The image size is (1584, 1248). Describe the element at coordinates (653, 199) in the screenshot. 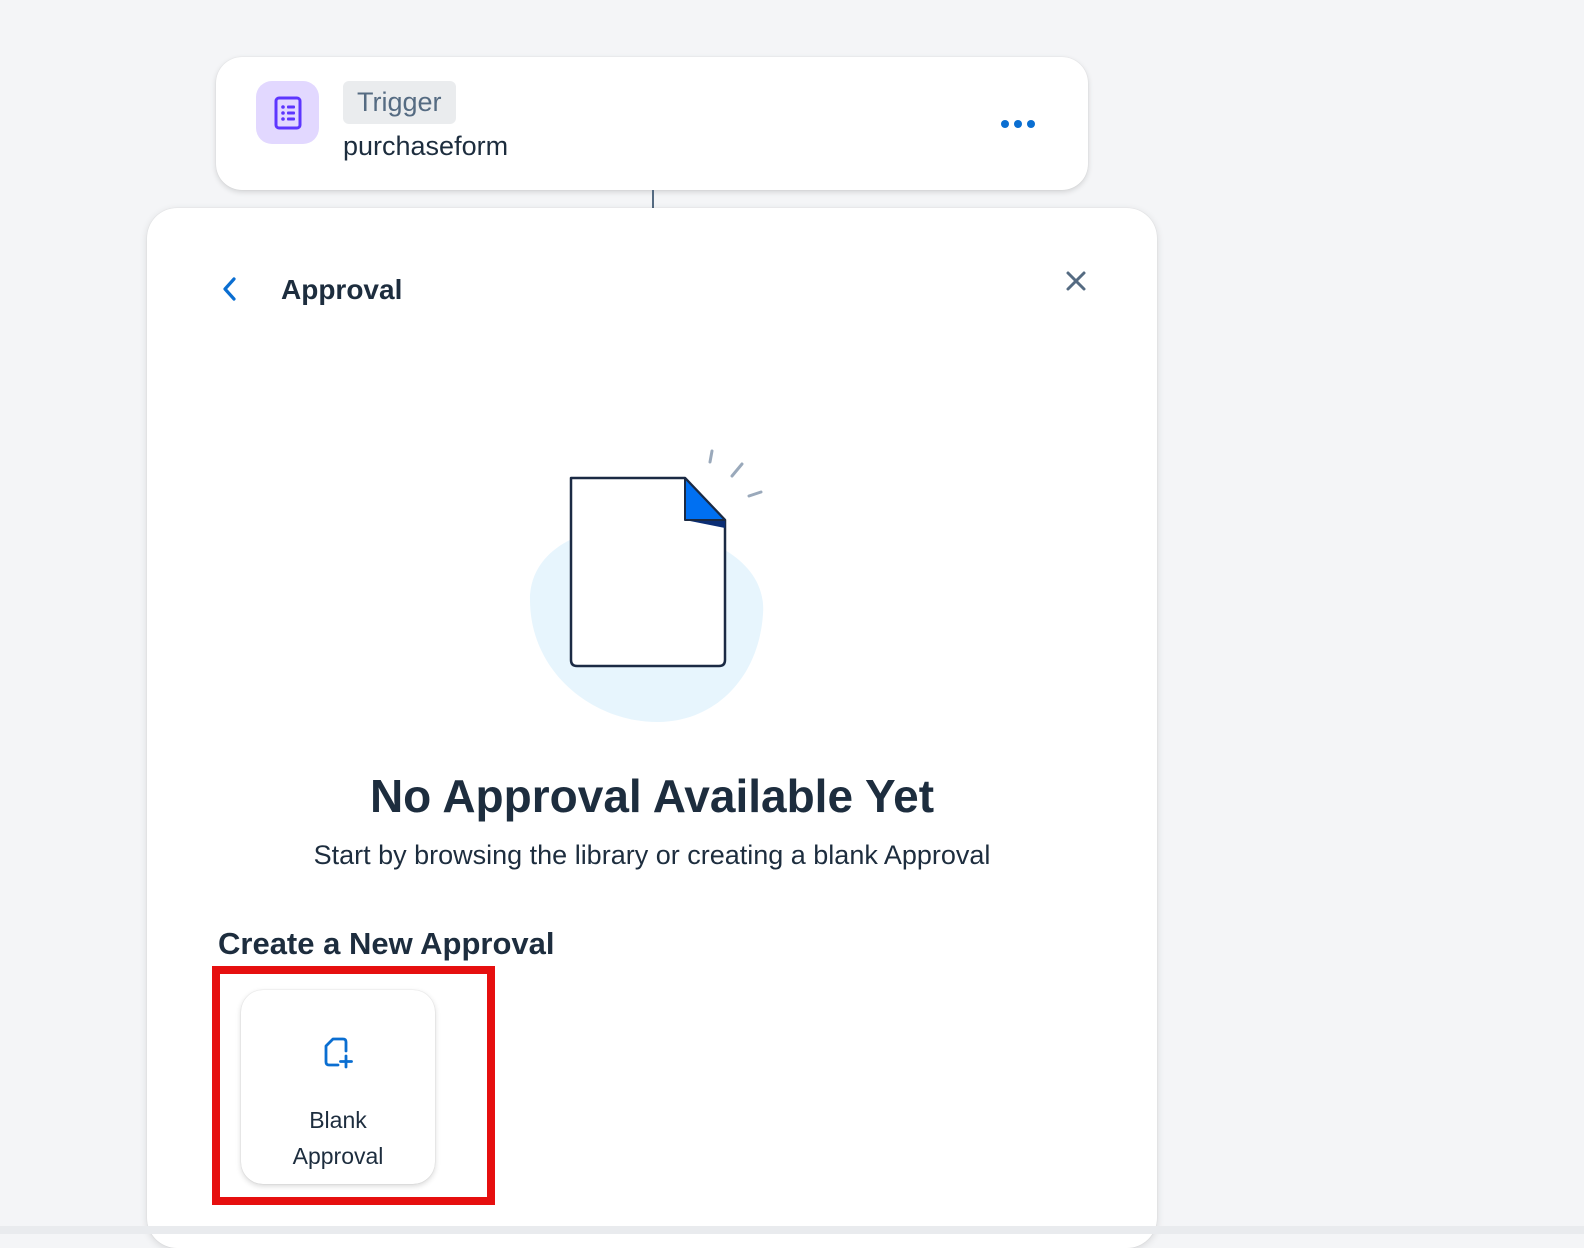

I see `flow-connector` at that location.